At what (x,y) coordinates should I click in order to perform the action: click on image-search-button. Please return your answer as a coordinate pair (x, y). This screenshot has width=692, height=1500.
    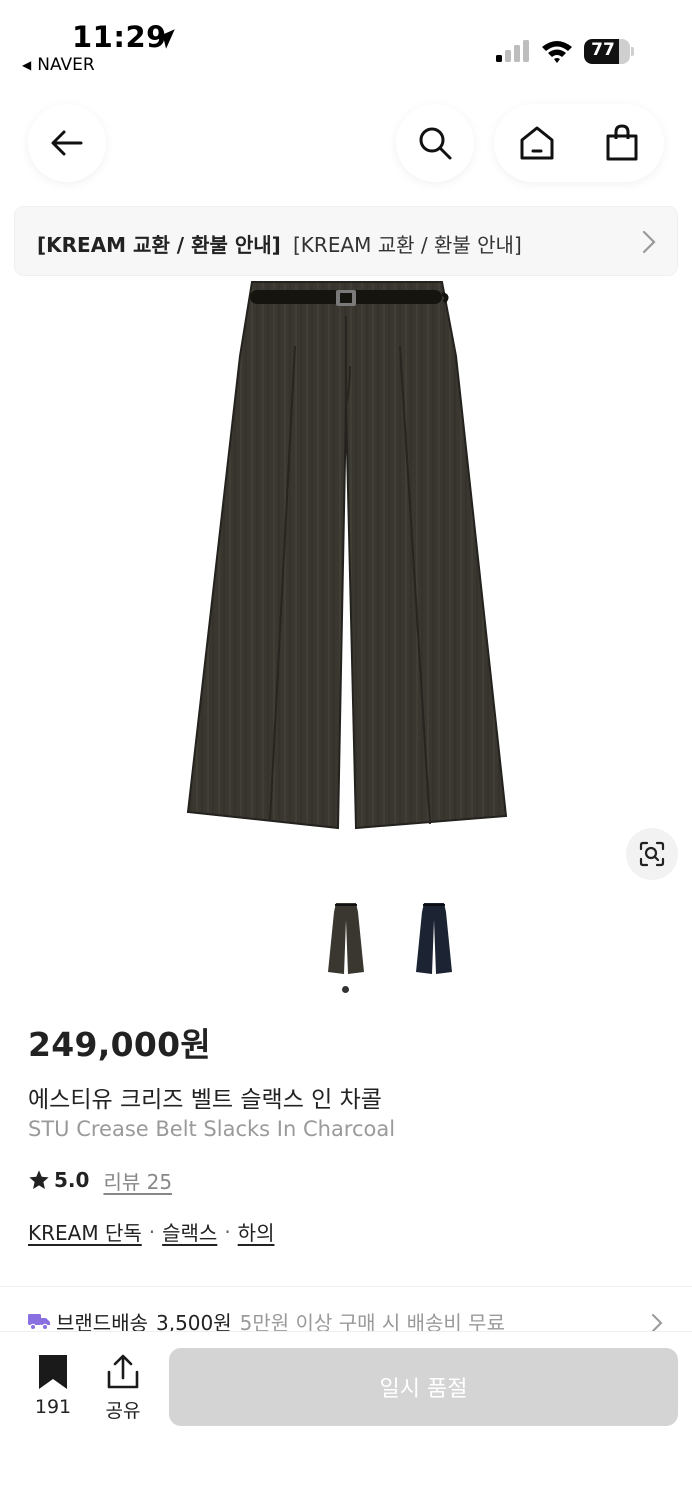
    Looking at the image, I should click on (652, 854).